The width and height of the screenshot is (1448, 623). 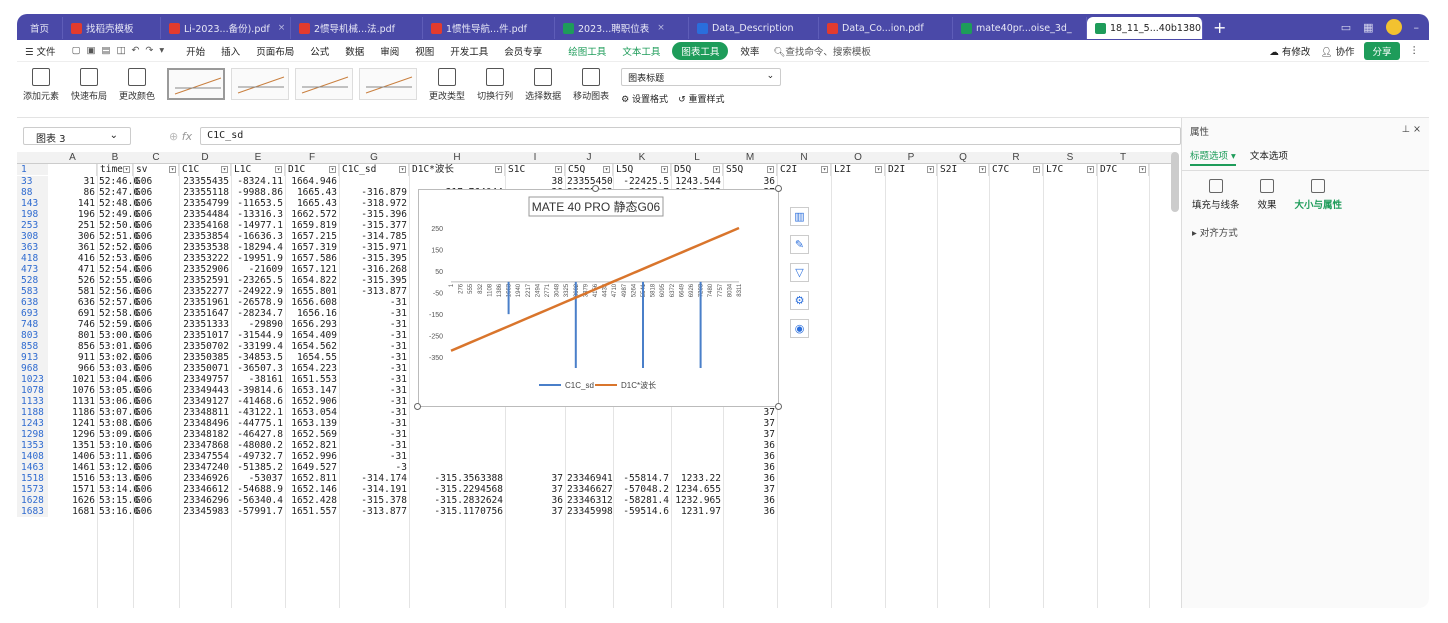 What do you see at coordinates (32, 379) in the screenshot?
I see `row-header: 1023` at bounding box center [32, 379].